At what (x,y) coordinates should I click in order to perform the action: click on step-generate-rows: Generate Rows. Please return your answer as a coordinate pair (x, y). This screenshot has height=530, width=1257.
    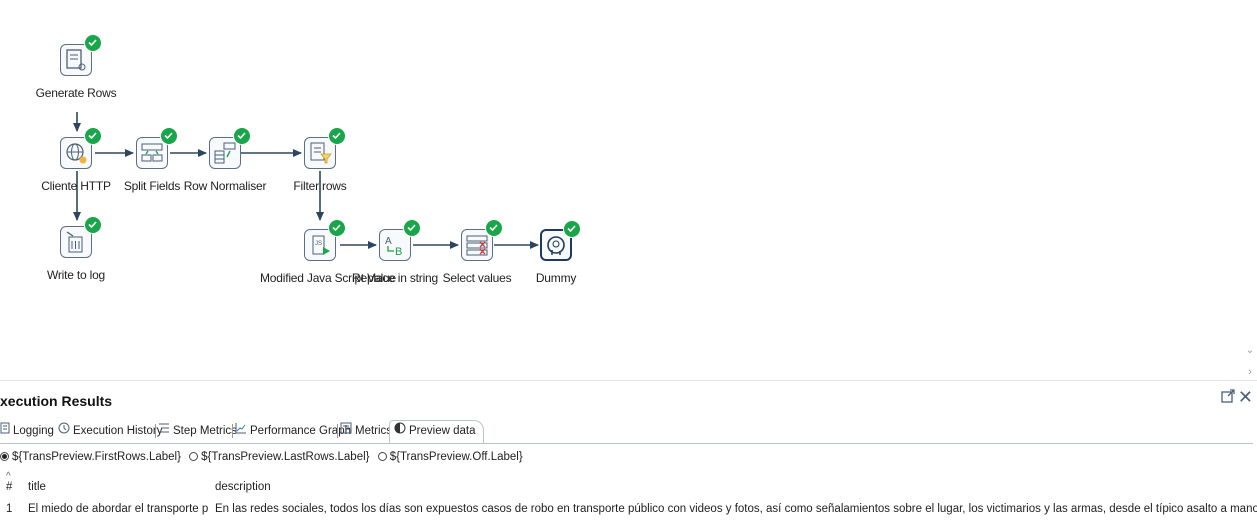
    Looking at the image, I should click on (76, 67).